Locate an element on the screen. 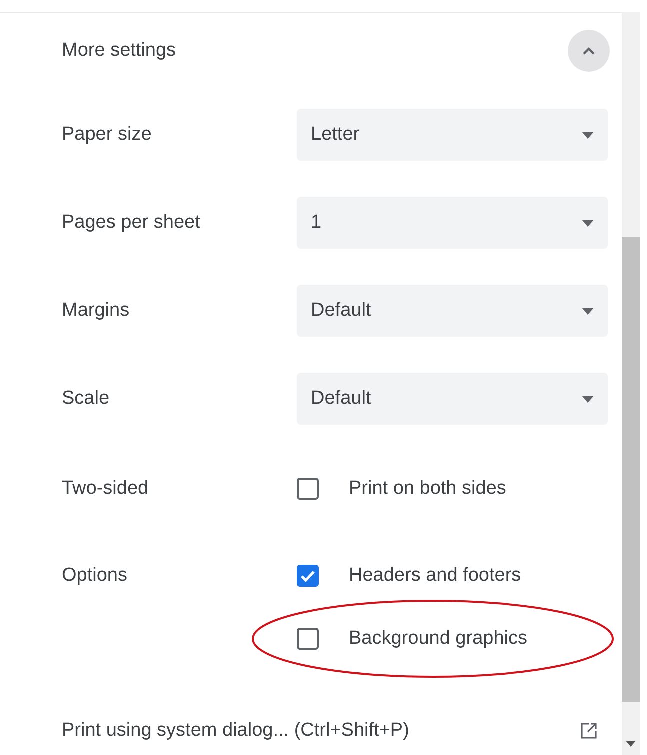 Image resolution: width=647 pixels, height=755 pixels. checkbox-label: Headers and footers is located at coordinates (435, 576).